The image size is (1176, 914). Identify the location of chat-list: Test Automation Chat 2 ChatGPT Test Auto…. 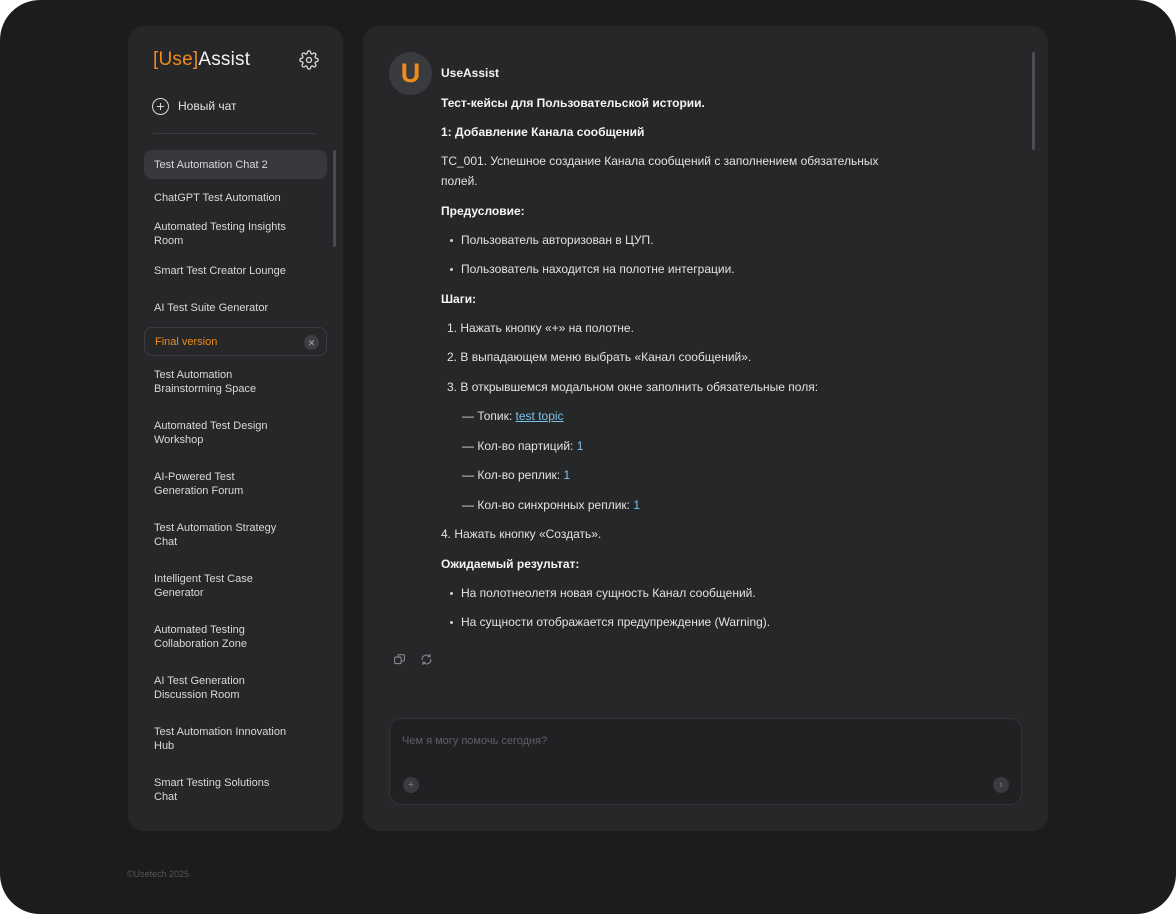
(235, 480).